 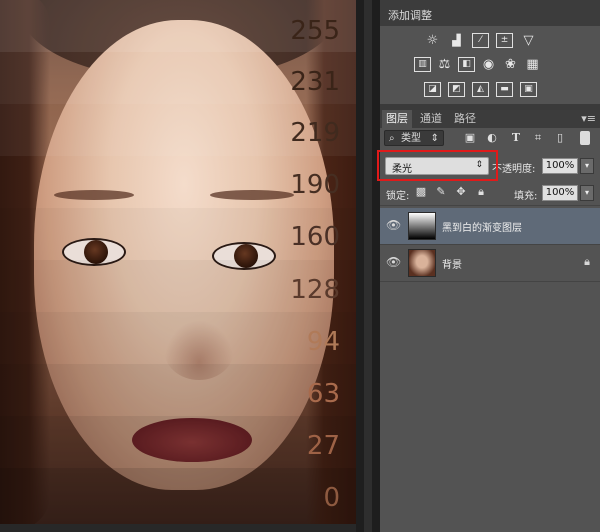 I want to click on layer-row-background: 👁︎ 背景 🔒︎, so click(x=490, y=263).